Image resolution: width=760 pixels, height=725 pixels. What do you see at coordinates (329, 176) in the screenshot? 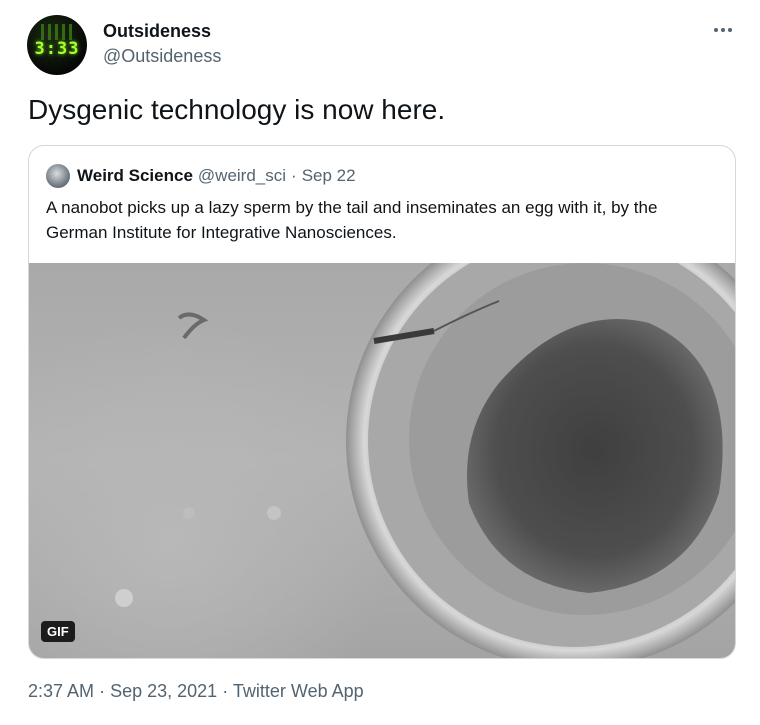
I see `quoted-tweet-date: Sep 22` at bounding box center [329, 176].